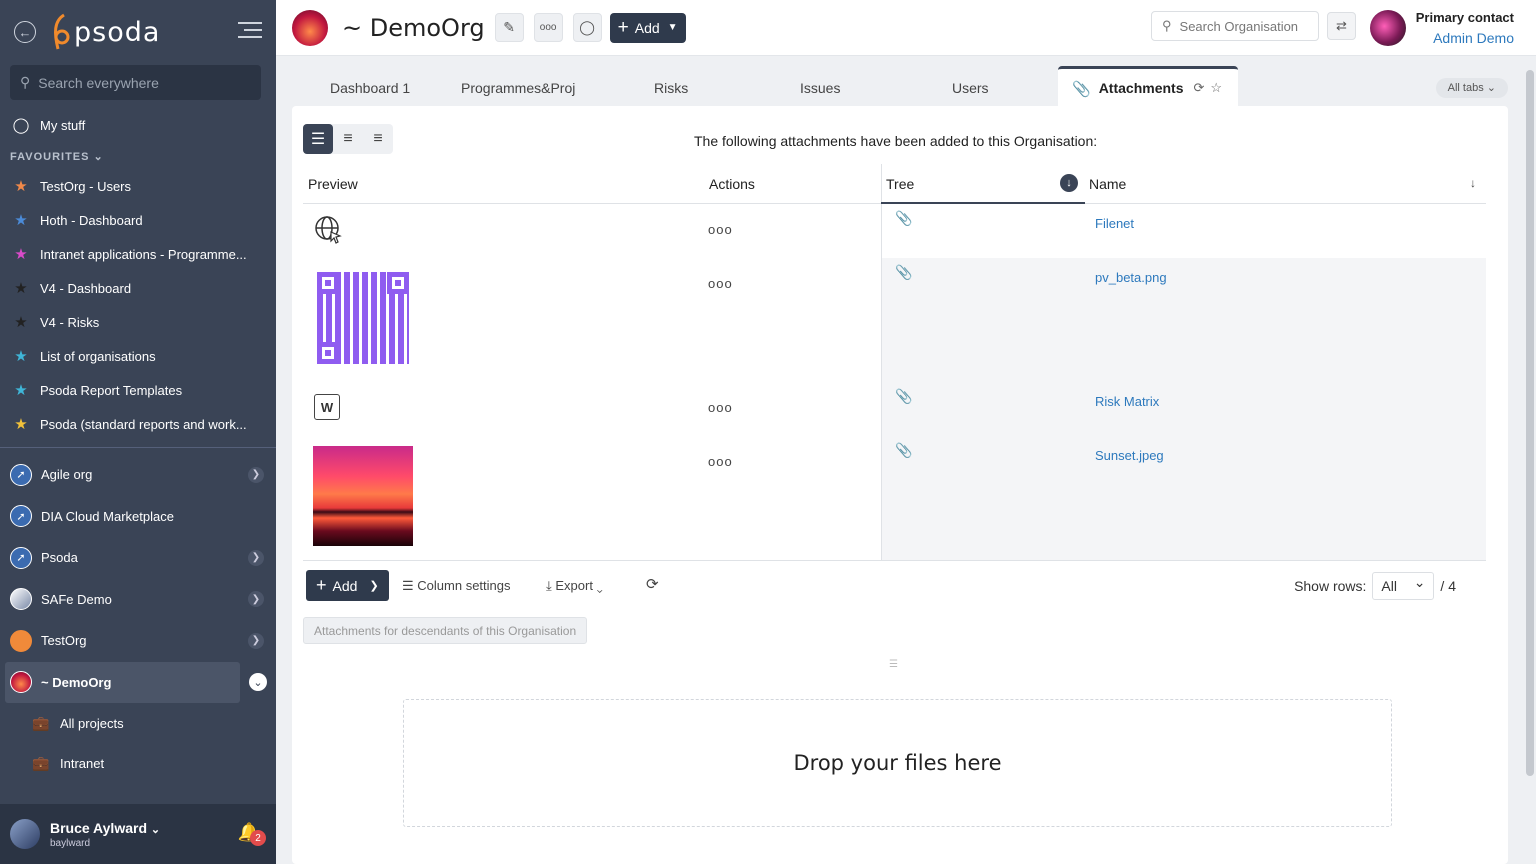 This screenshot has width=1536, height=864. Describe the element at coordinates (345, 585) in the screenshot. I see `footer-add-label: Add` at that location.